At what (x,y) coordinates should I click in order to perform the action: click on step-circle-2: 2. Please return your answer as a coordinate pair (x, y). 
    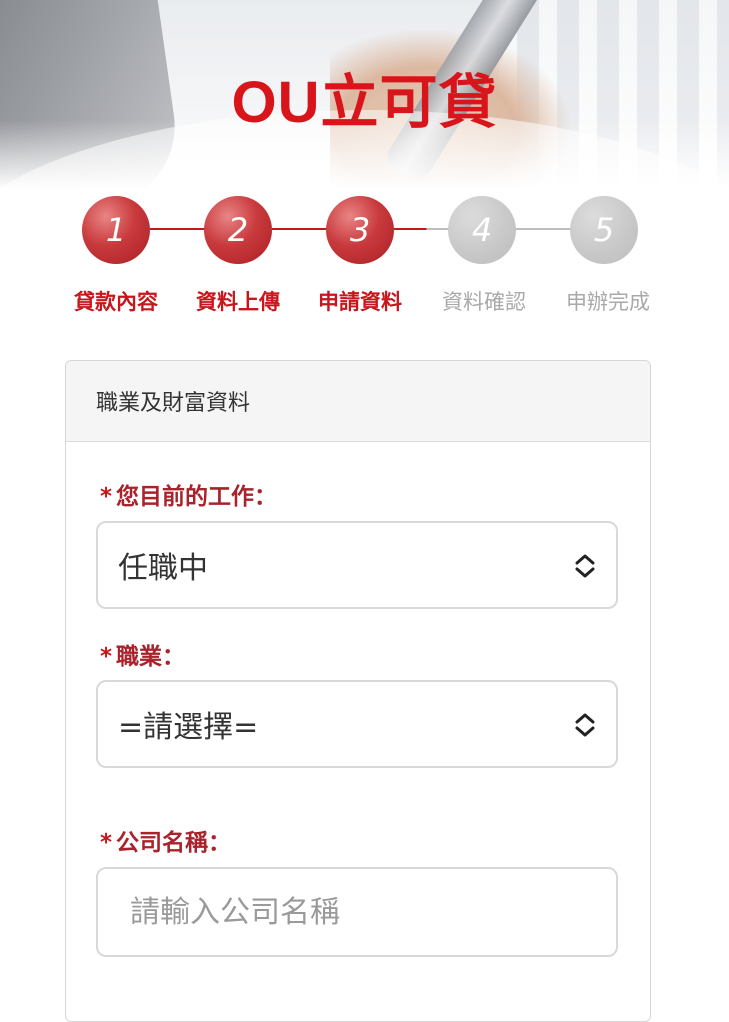
    Looking at the image, I should click on (238, 230).